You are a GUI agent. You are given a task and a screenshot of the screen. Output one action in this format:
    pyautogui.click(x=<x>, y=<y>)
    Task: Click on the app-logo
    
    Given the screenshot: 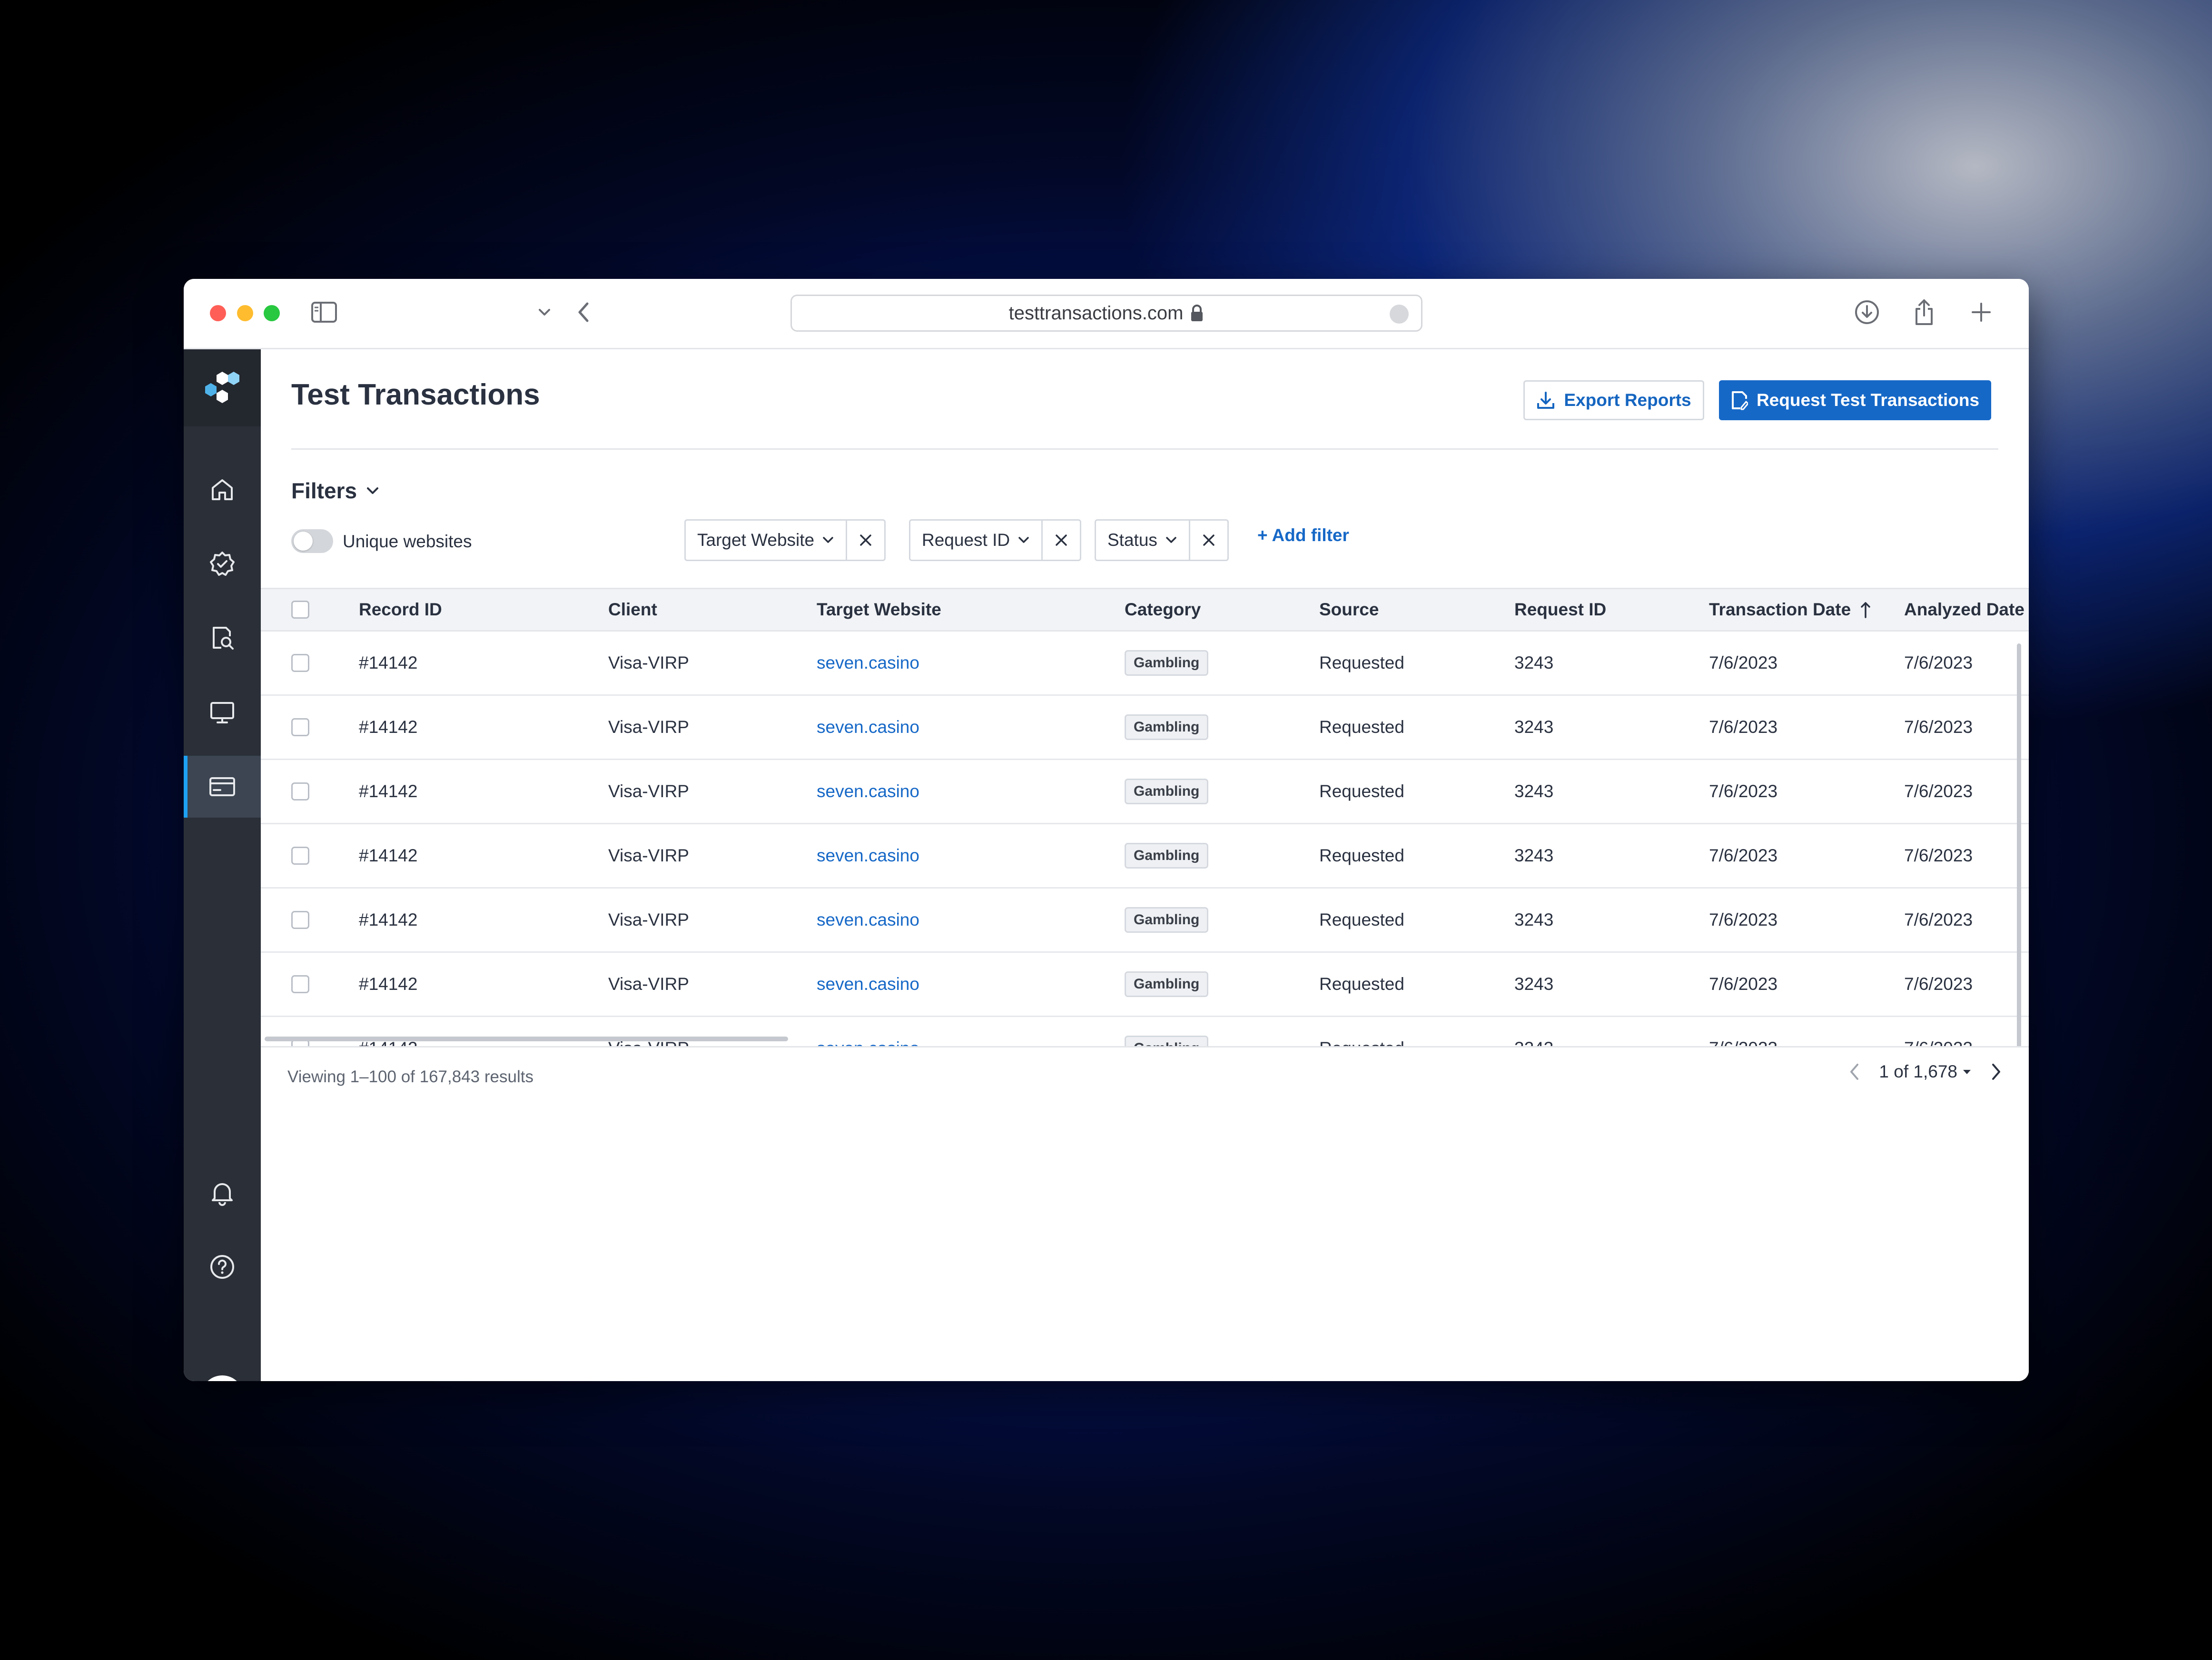 What is the action you would take?
    pyautogui.click(x=222, y=387)
    